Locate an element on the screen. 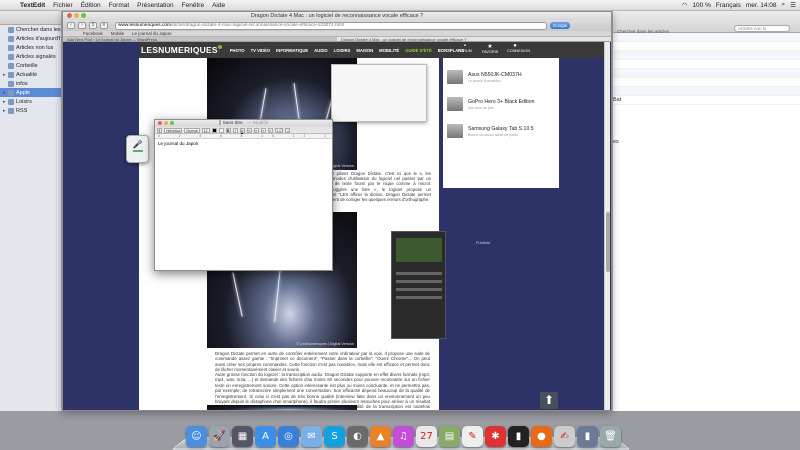 The image size is (800, 450). safari-icon: ◎ is located at coordinates (288, 436).